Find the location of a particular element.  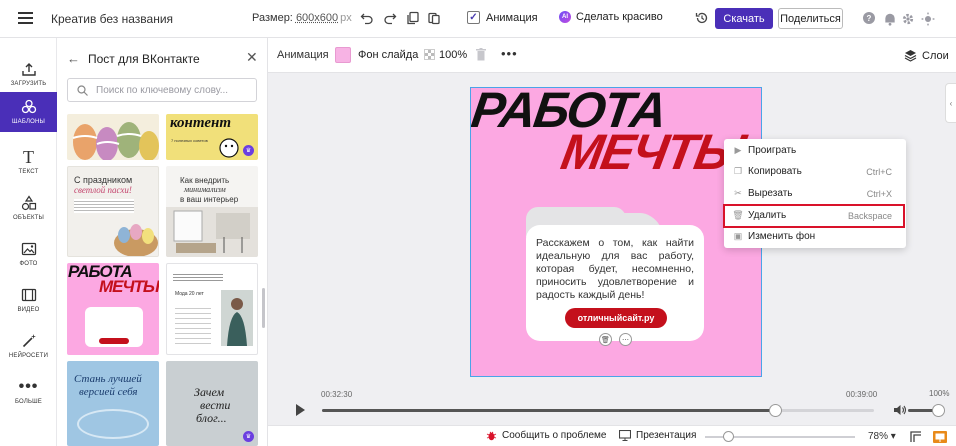

layers-button: Слои is located at coordinates (926, 55).